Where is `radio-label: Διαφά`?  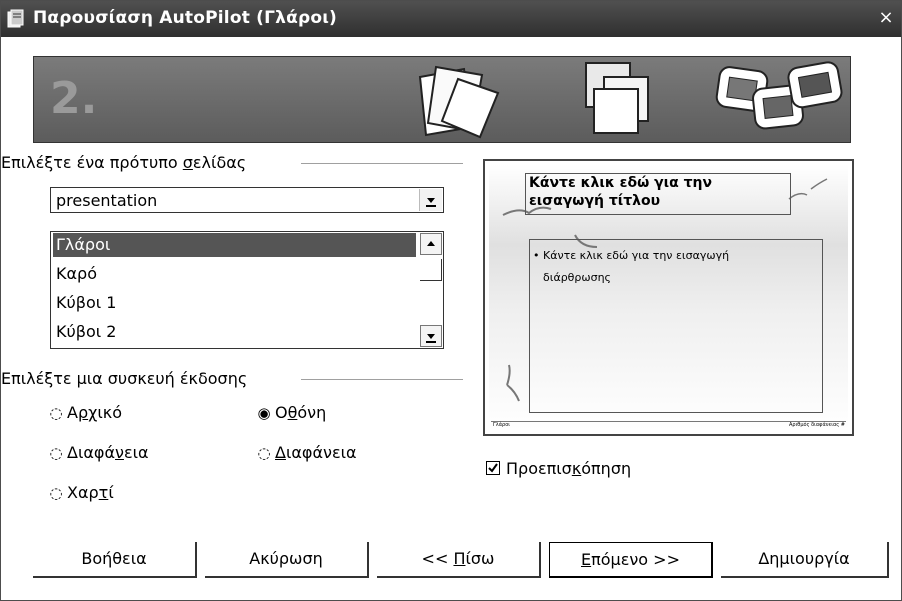
radio-label: Διαφά is located at coordinates (91, 452).